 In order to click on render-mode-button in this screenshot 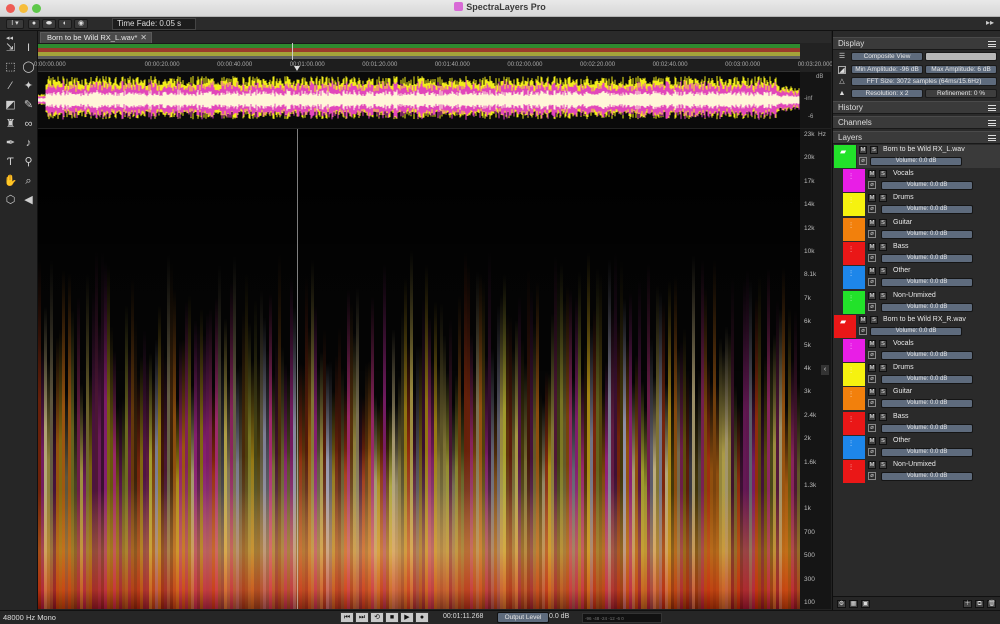, I will do `click(961, 56)`.